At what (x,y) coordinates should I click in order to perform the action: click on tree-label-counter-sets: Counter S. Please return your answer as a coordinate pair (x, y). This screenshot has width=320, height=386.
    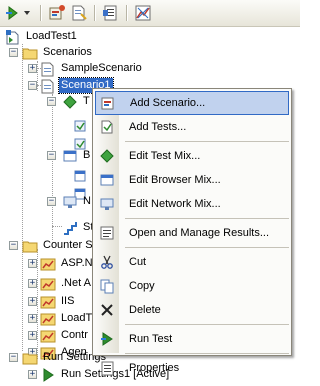
    Looking at the image, I should click on (68, 245).